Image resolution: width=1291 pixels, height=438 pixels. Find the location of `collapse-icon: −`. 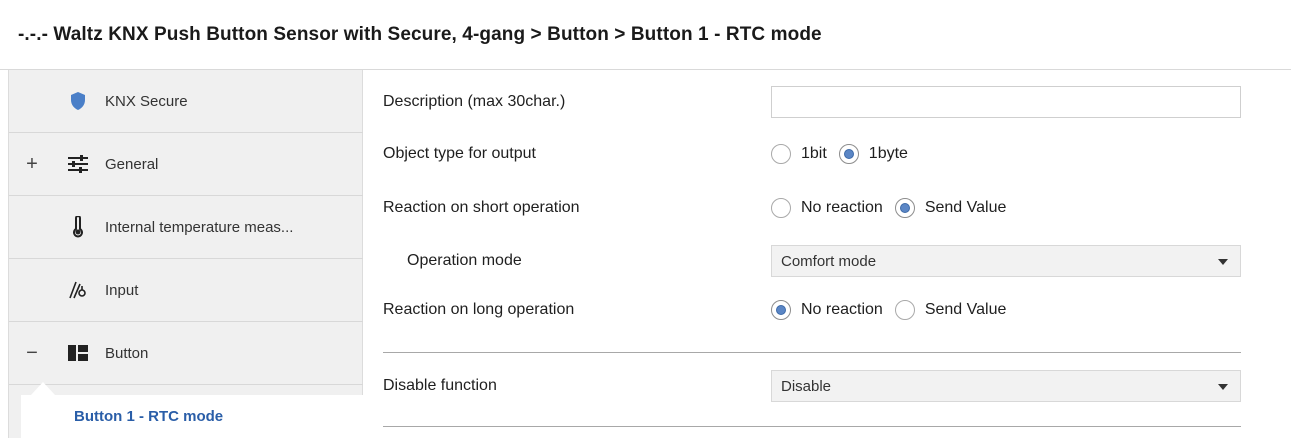

collapse-icon: − is located at coordinates (32, 353).